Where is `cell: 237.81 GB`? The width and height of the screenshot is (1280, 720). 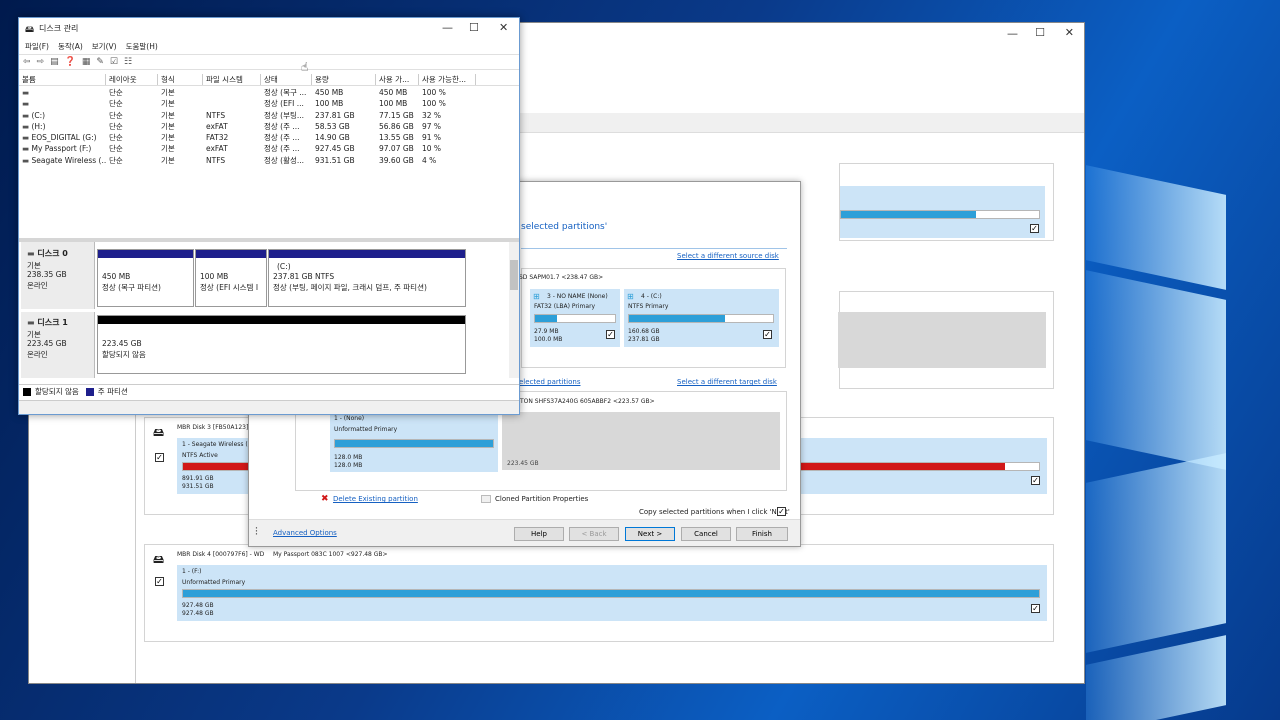
cell: 237.81 GB is located at coordinates (335, 115).